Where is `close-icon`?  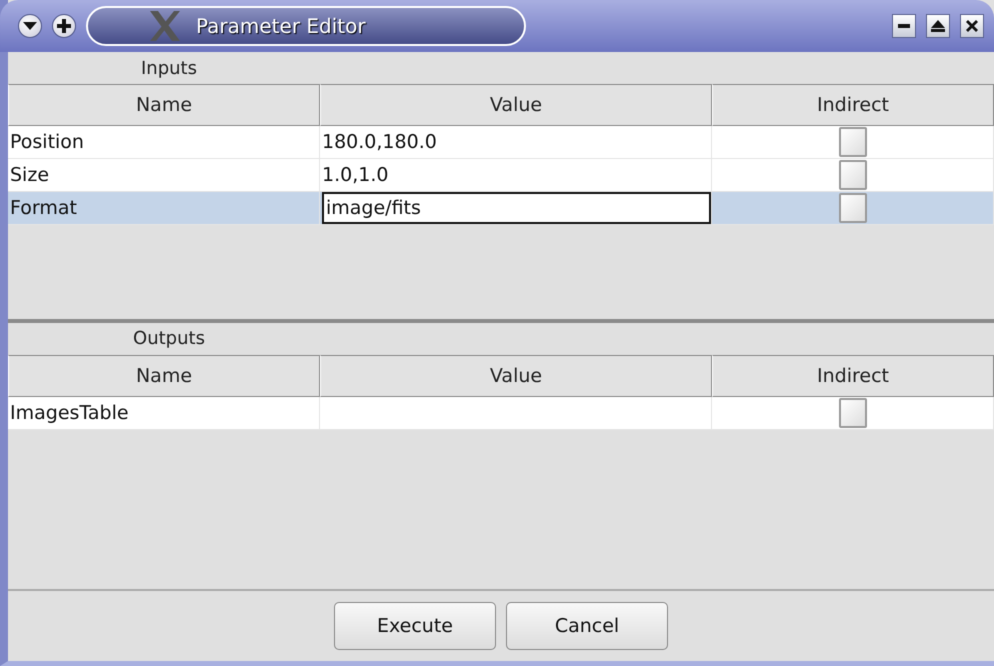
close-icon is located at coordinates (972, 26).